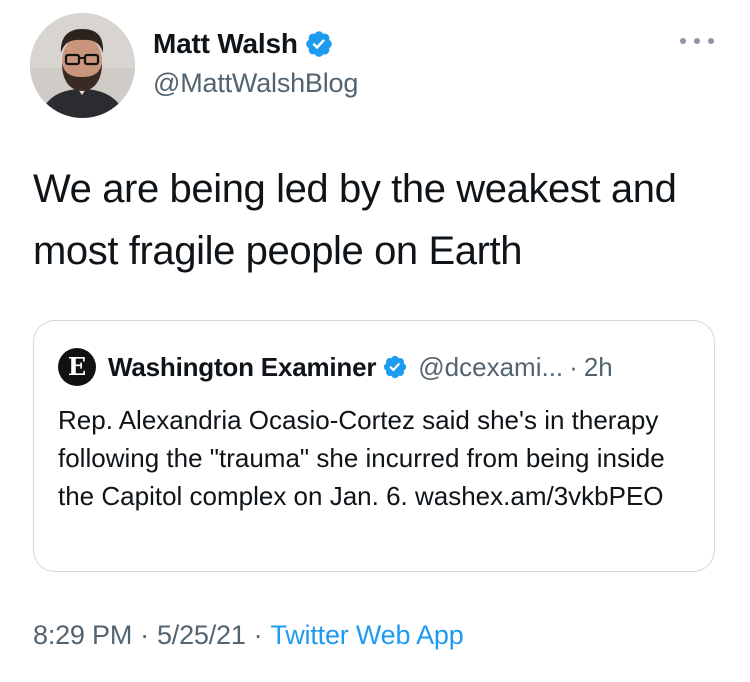 The height and width of the screenshot is (682, 750). What do you see at coordinates (255, 83) in the screenshot?
I see `author-handle: @MattWalshBlog` at bounding box center [255, 83].